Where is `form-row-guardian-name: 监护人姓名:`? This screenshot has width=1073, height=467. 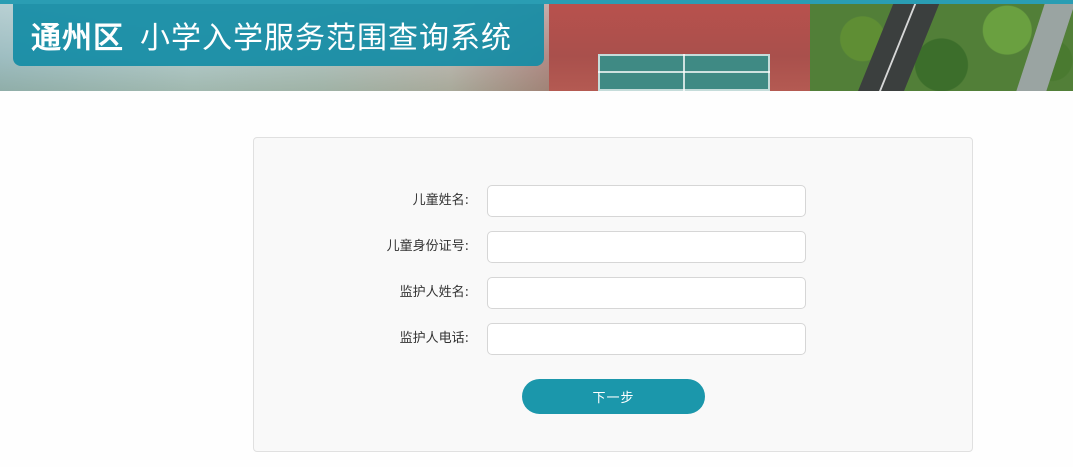 form-row-guardian-name: 监护人姓名: is located at coordinates (614, 293).